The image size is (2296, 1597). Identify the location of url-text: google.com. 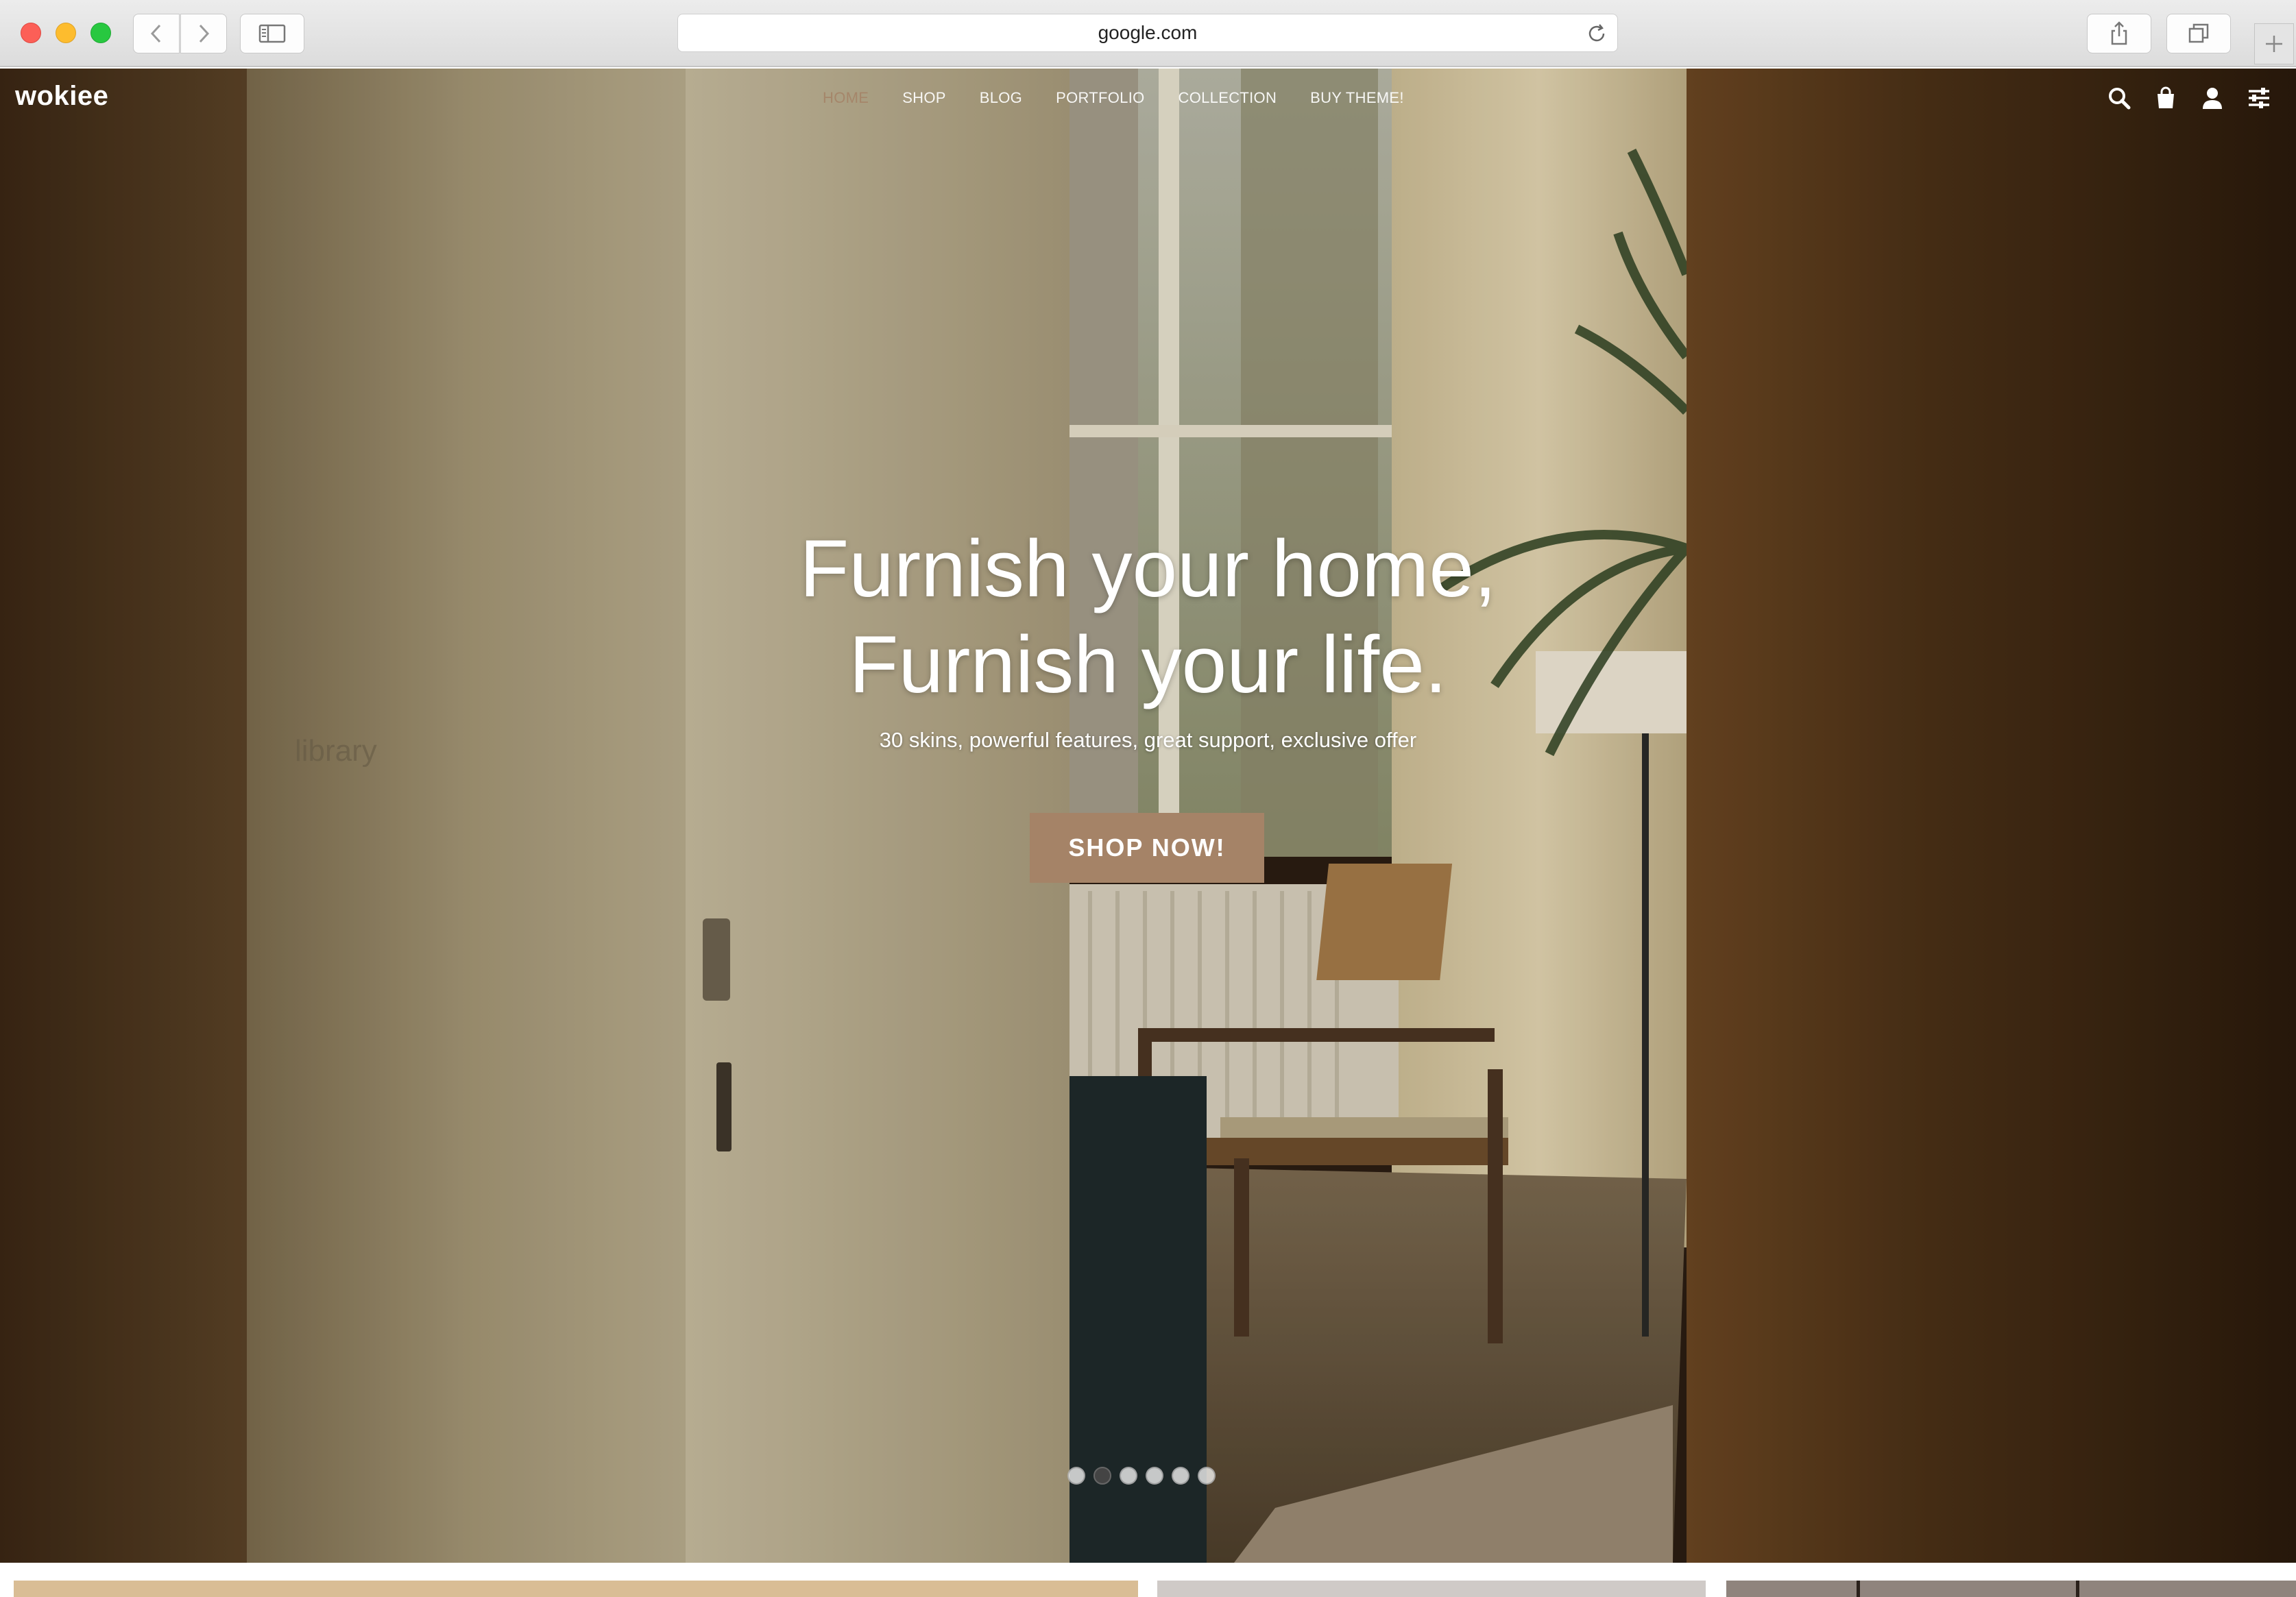
(1148, 32).